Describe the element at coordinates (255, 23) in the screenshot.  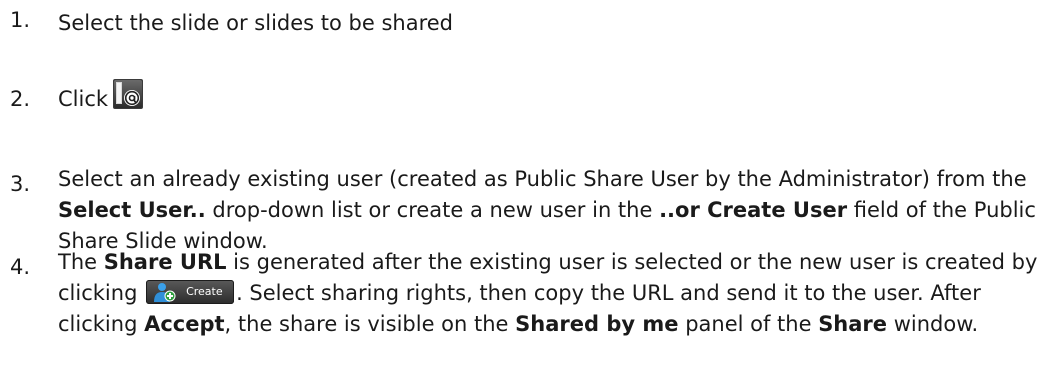
I see `step-text: Select the slide or slides to be shared` at that location.